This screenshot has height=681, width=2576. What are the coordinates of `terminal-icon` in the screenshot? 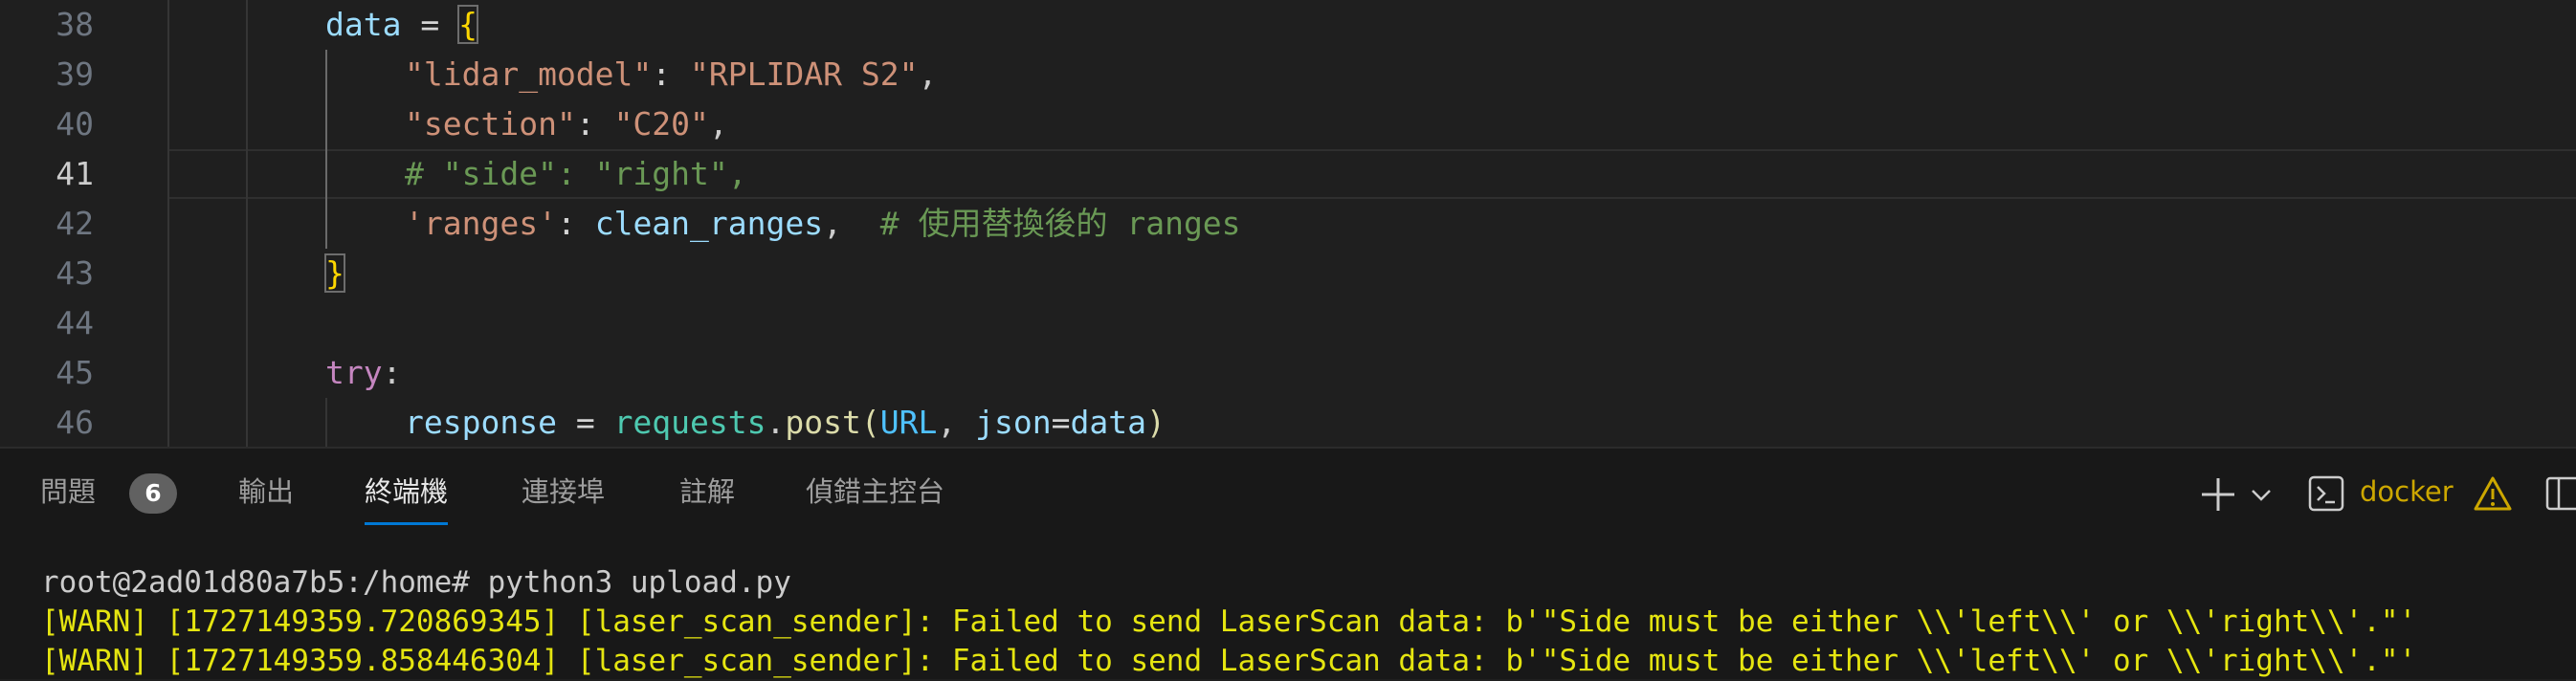 It's located at (2326, 493).